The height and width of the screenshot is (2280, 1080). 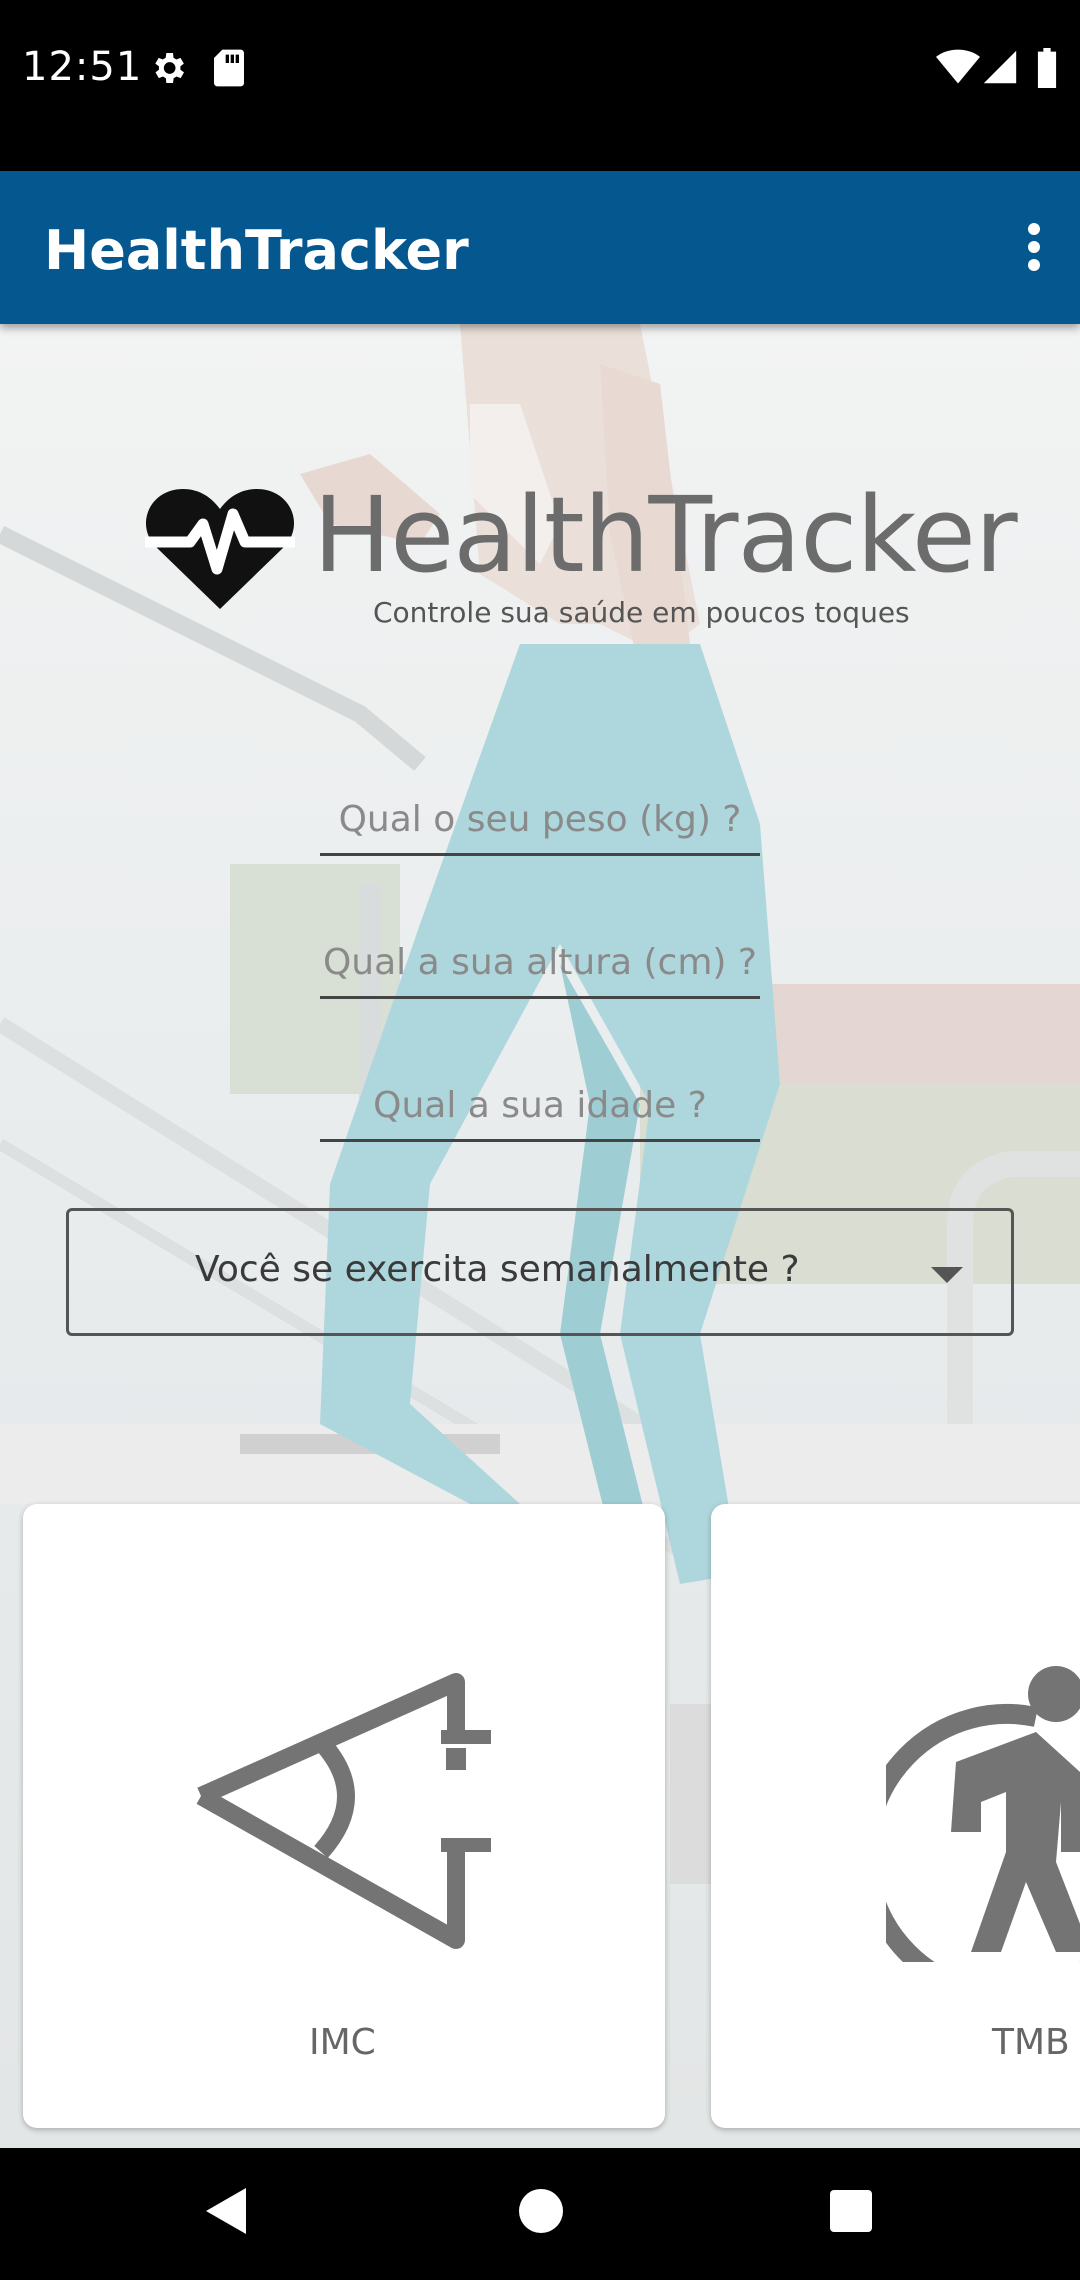 I want to click on app-title: HealthTracker, so click(x=256, y=250).